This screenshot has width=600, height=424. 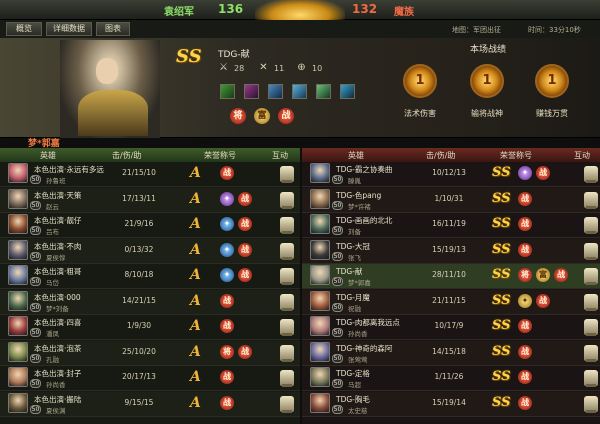 I want to click on tab-detail-data: 详细数据, so click(x=69, y=29).